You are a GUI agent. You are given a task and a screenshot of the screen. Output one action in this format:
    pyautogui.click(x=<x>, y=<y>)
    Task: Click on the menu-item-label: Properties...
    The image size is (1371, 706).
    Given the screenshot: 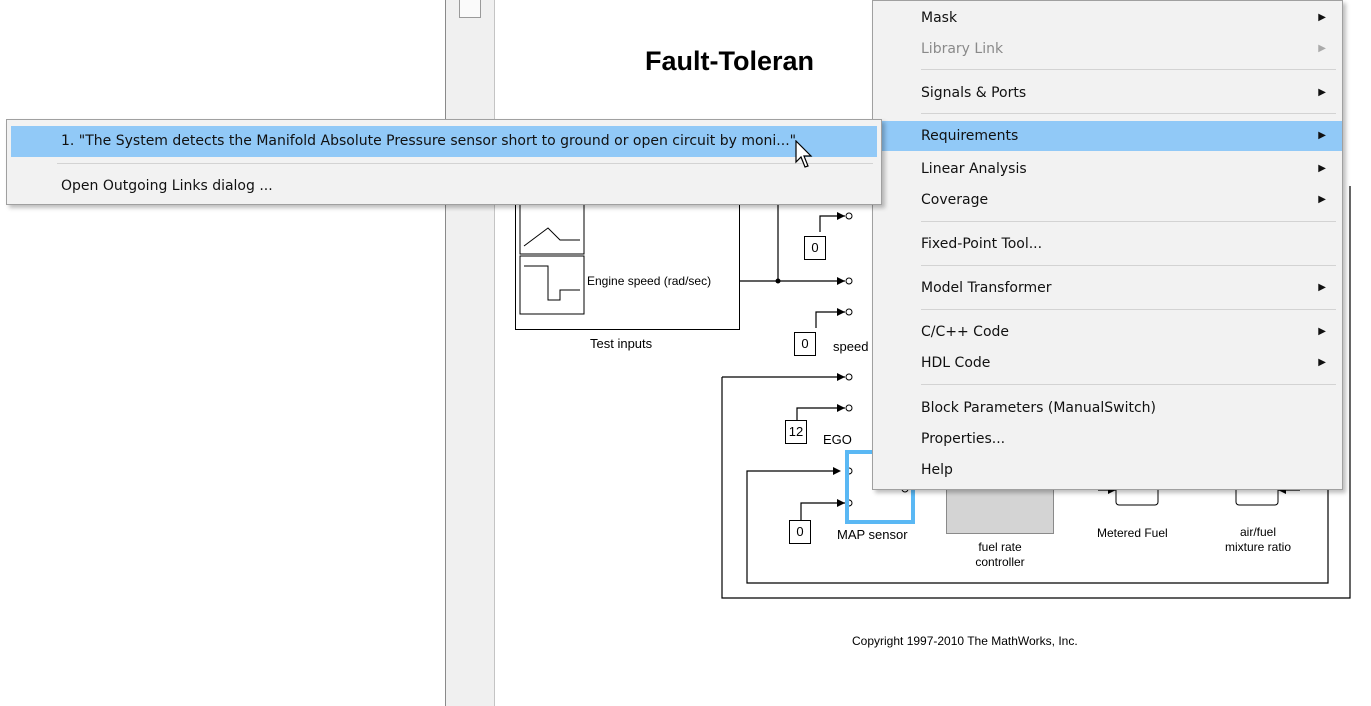 What is the action you would take?
    pyautogui.click(x=963, y=439)
    